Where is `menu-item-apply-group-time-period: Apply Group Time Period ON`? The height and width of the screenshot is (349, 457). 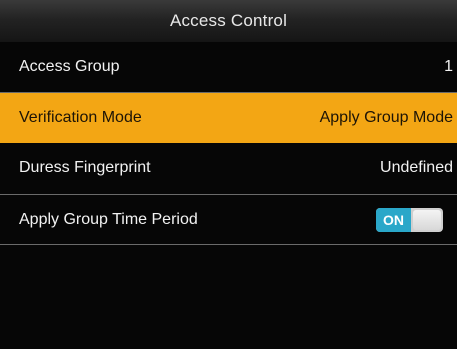 menu-item-apply-group-time-period: Apply Group Time Period ON is located at coordinates (228, 220).